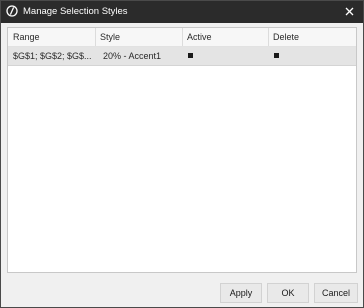  Describe the element at coordinates (132, 56) in the screenshot. I see `style-cell: 20% - Accent1` at that location.